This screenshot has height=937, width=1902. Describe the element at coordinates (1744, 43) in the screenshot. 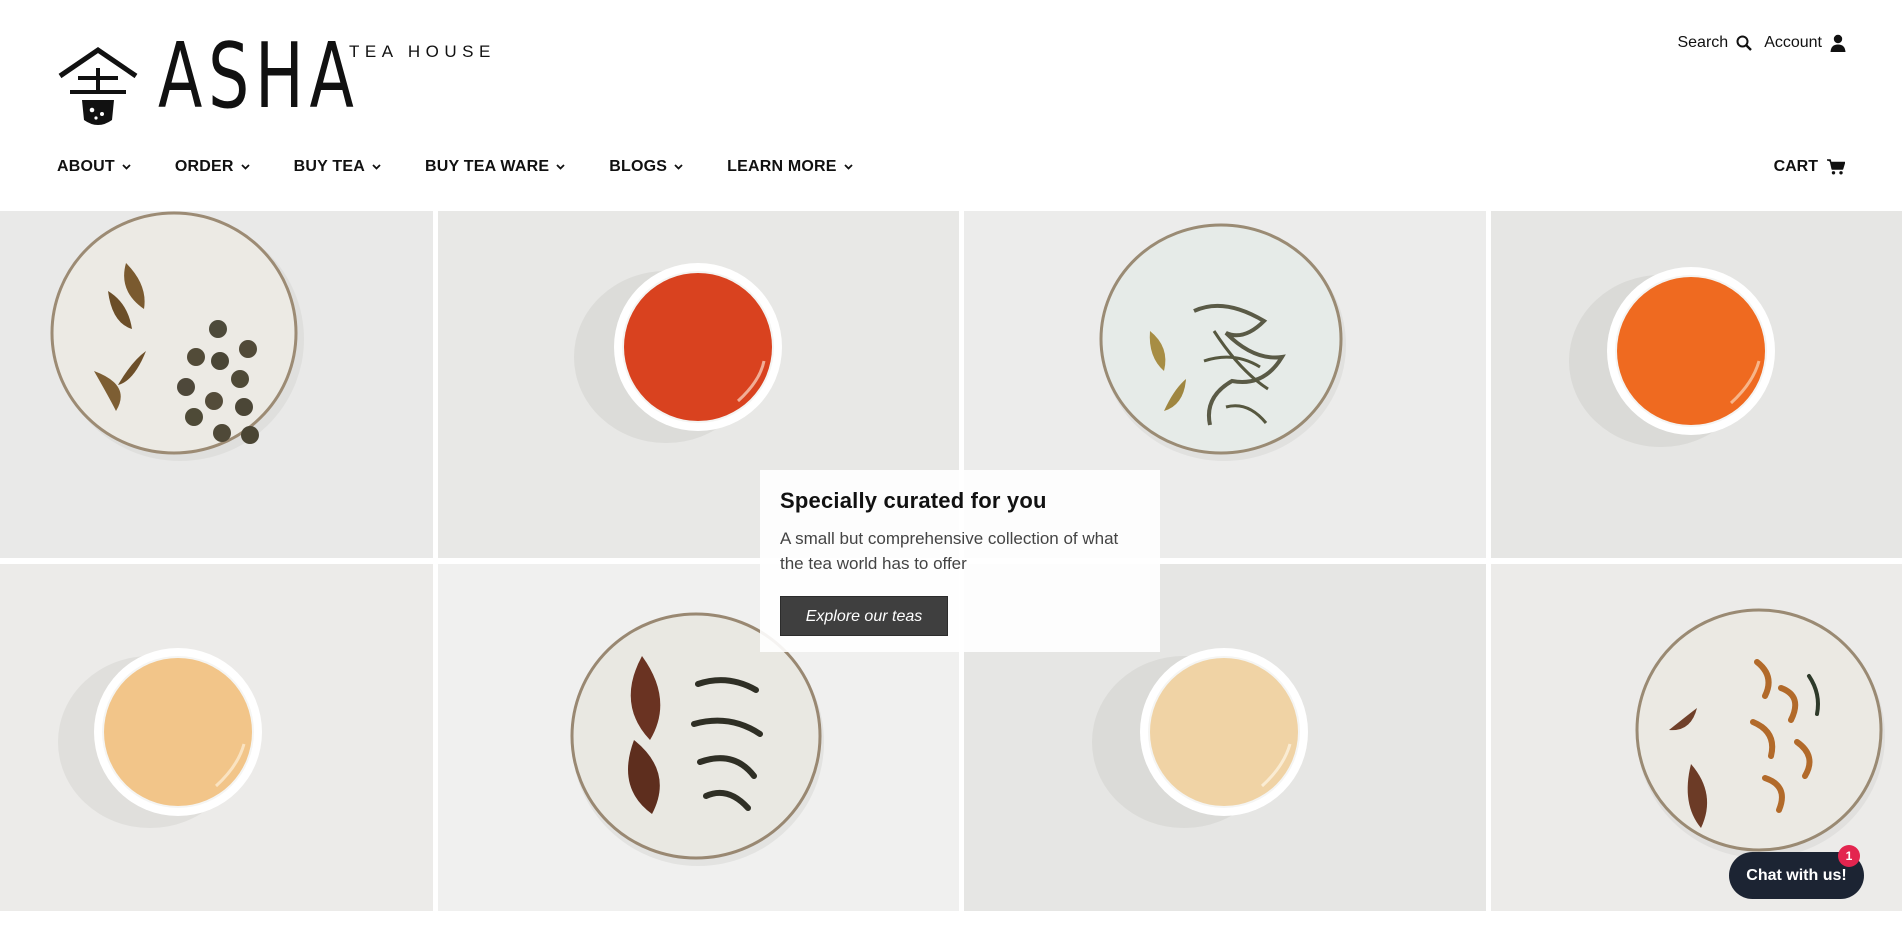

I see `search-icon` at that location.